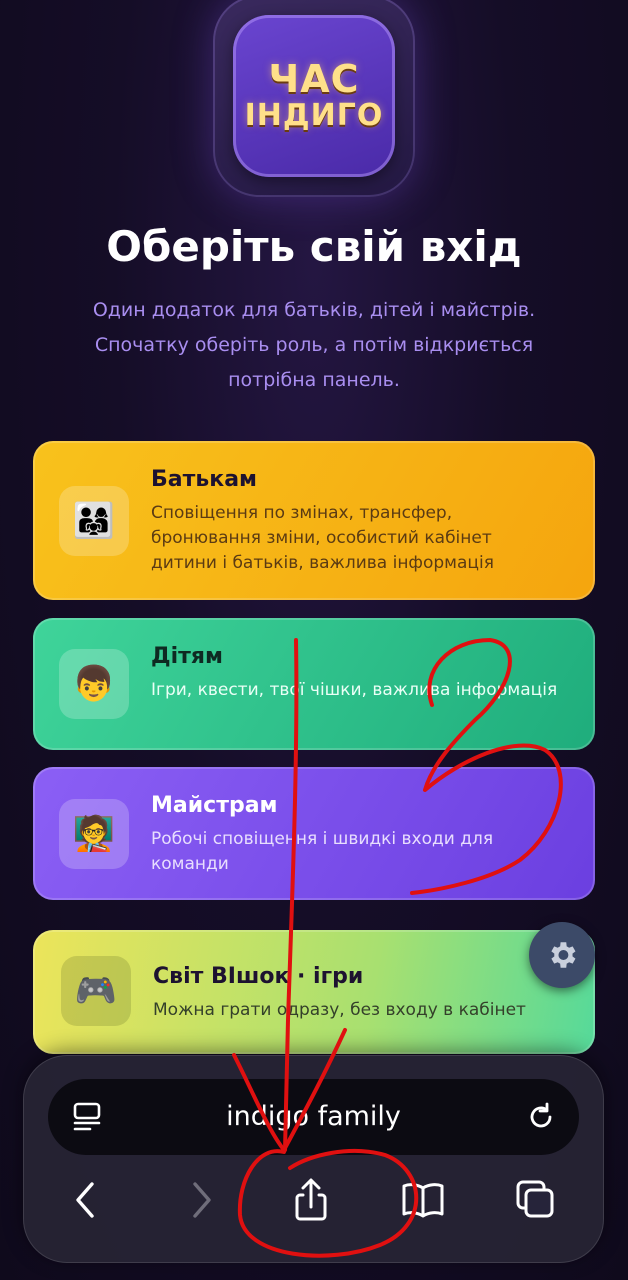 The image size is (628, 1280). I want to click on forward-button, so click(202, 1200).